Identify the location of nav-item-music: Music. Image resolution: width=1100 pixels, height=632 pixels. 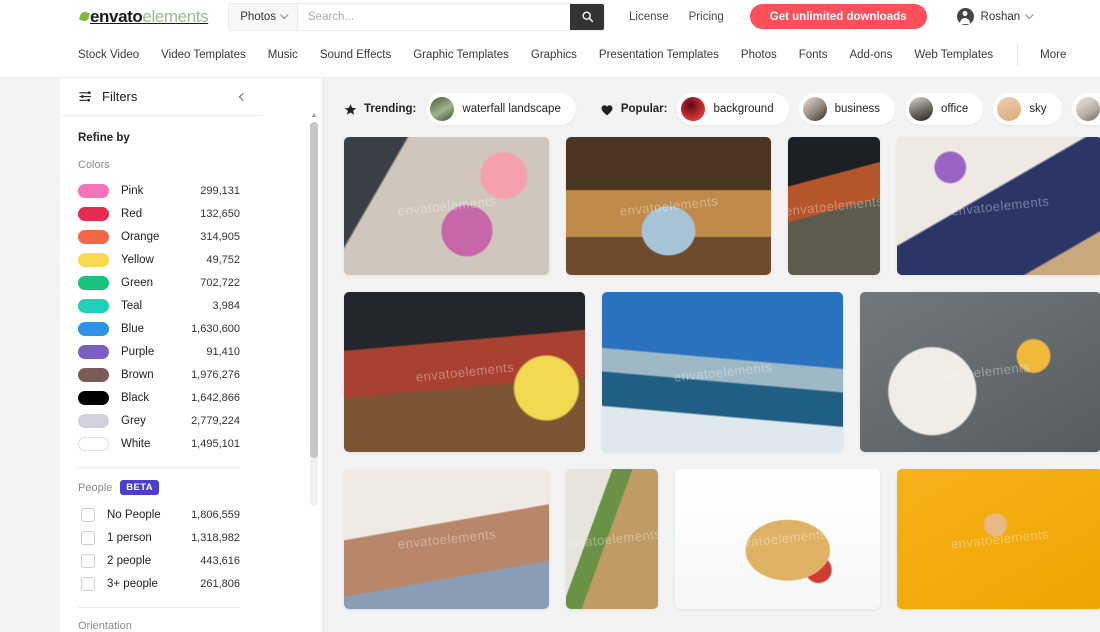
(283, 55).